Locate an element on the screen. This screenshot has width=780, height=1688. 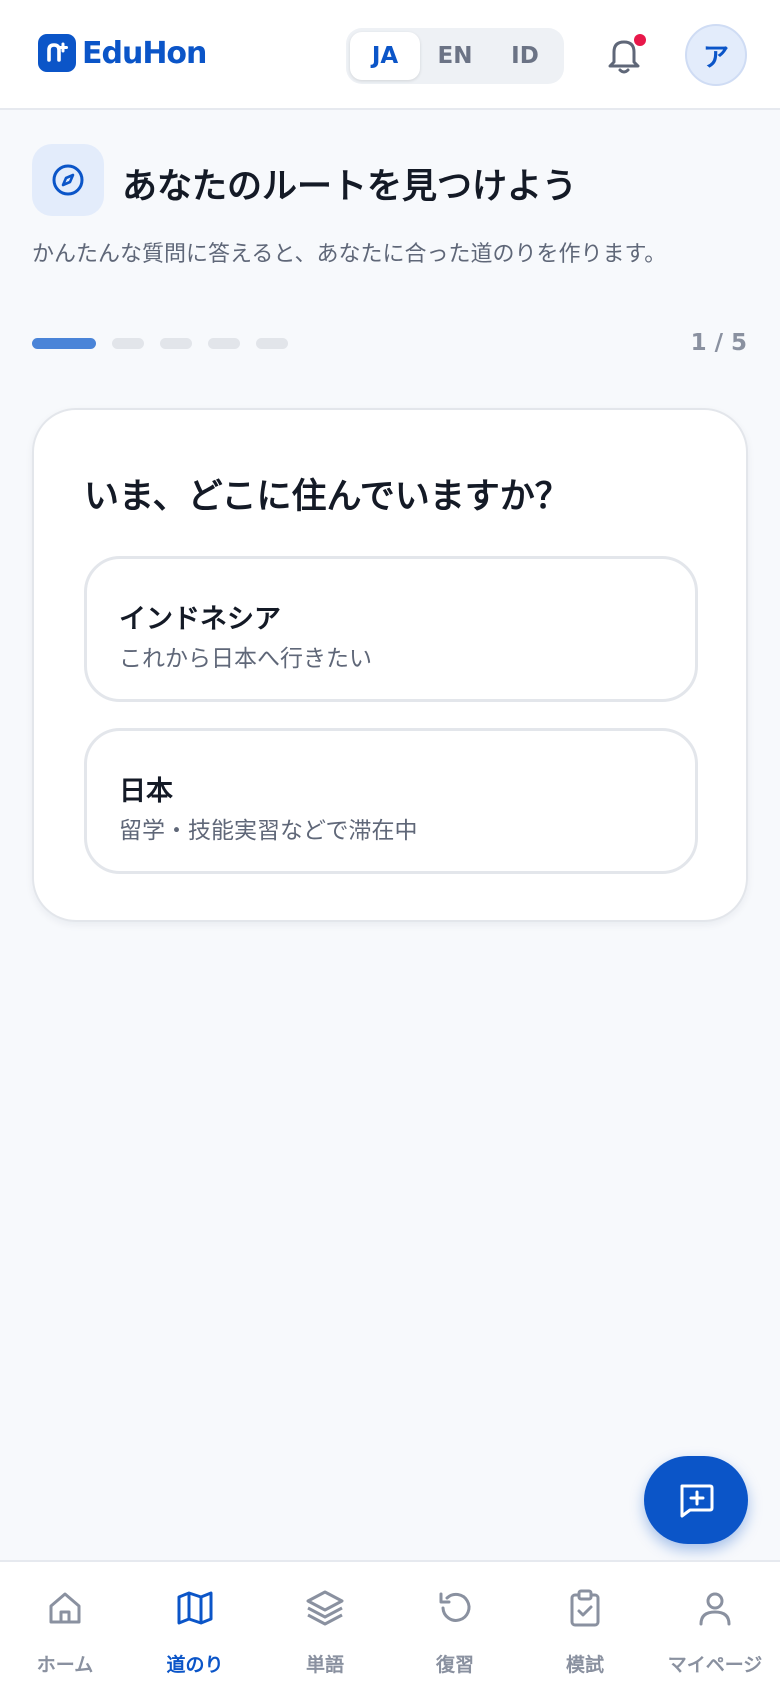
language-switcher: JA EN ID is located at coordinates (455, 56).